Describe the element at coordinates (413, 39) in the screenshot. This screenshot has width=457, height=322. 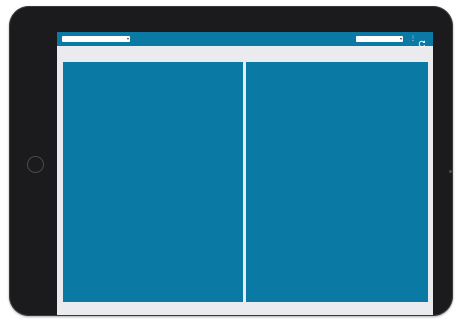
I see `more-options-icon: ⋮` at that location.